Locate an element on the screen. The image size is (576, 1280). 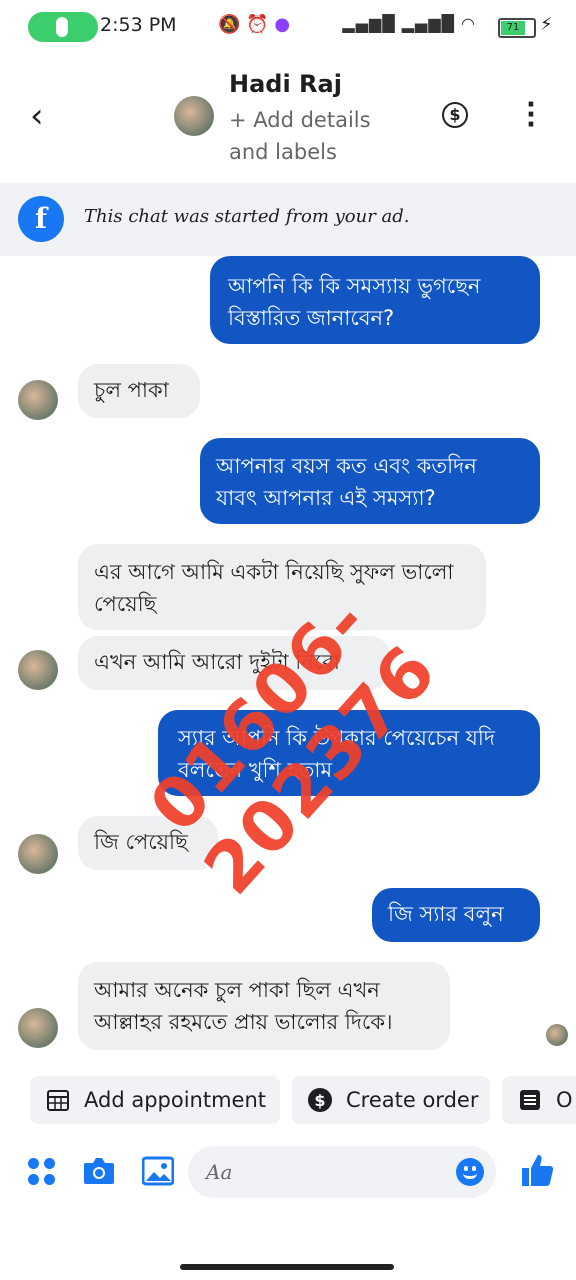
create-order-chip: $ Create order is located at coordinates (391, 1100).